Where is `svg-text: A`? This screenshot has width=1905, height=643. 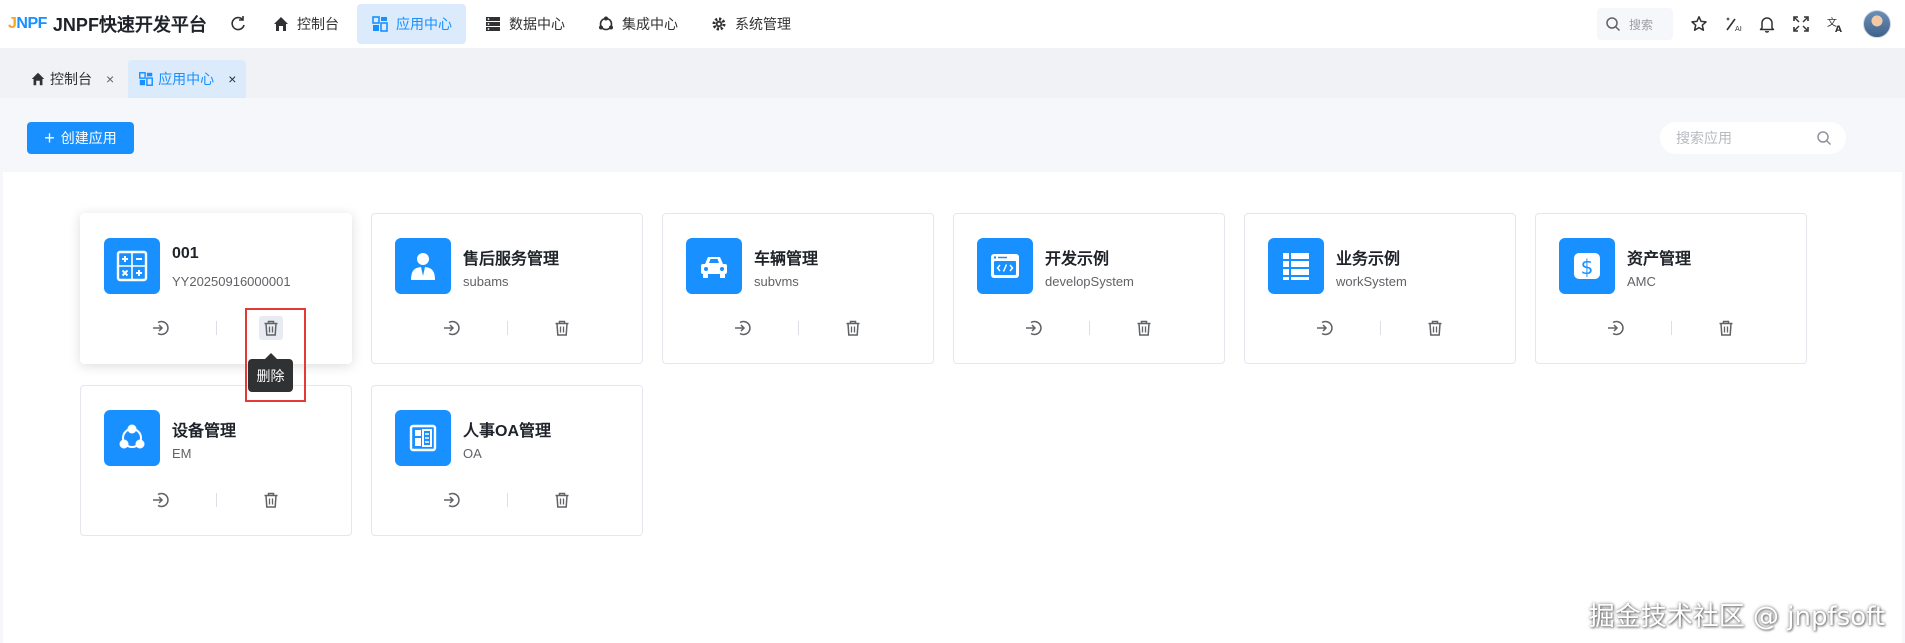
svg-text: A is located at coordinates (1838, 29).